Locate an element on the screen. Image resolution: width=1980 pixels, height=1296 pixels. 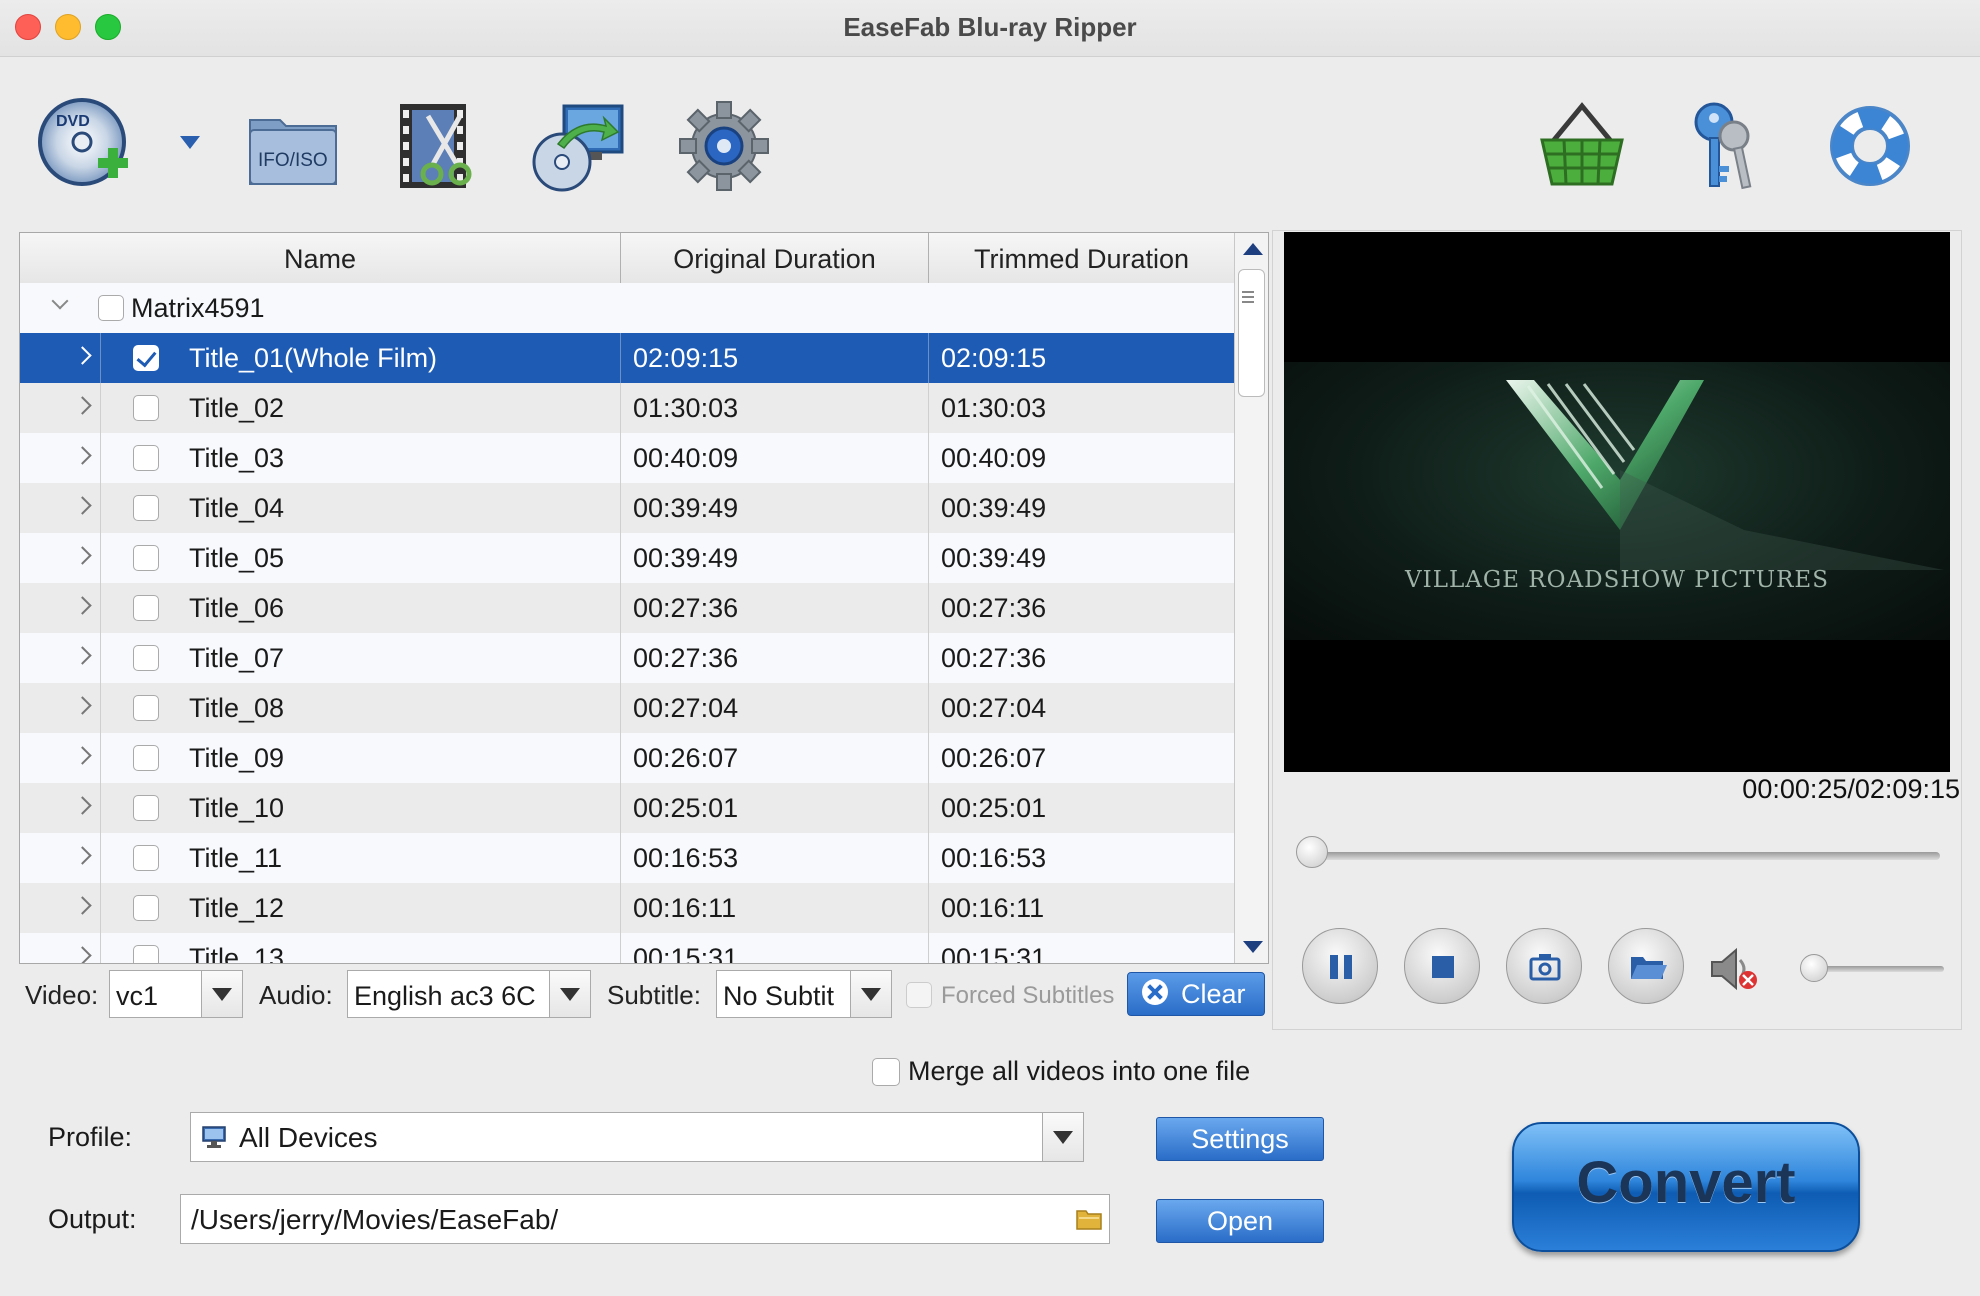
table-row: Title_05 00:39:49 00:39:49 is located at coordinates (627, 558).